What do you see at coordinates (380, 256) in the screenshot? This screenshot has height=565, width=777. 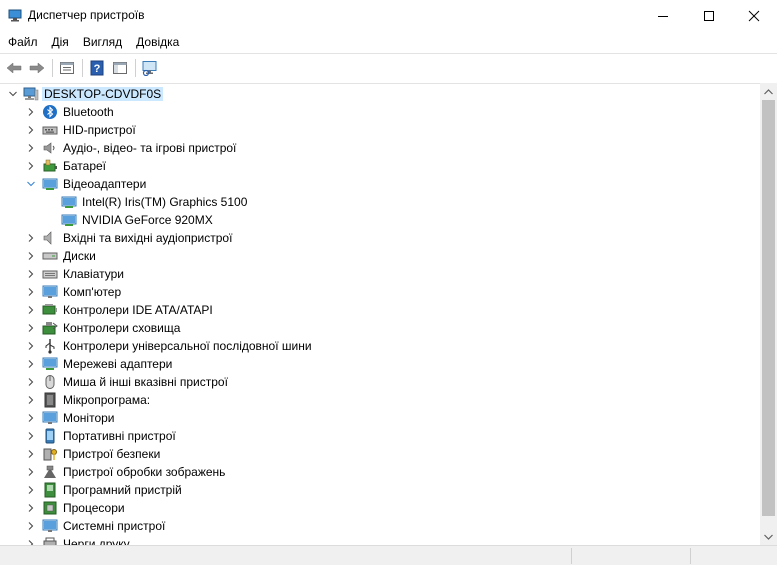 I see `tree-category: Диски` at bounding box center [380, 256].